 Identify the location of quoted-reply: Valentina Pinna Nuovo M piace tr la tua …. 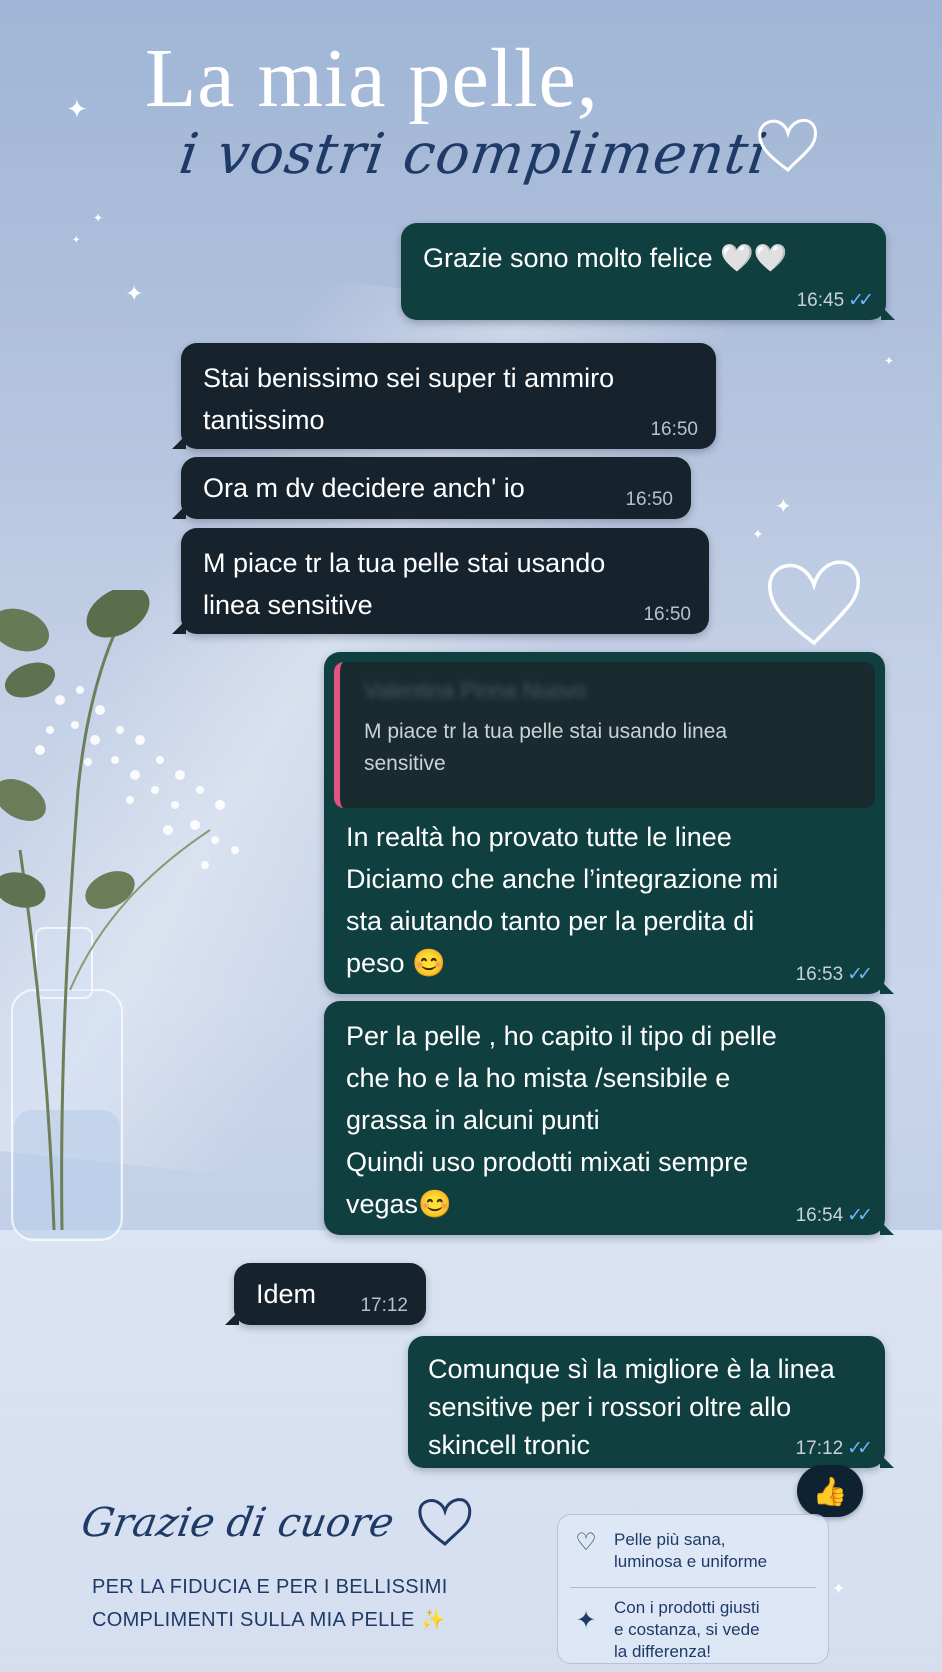
(604, 735).